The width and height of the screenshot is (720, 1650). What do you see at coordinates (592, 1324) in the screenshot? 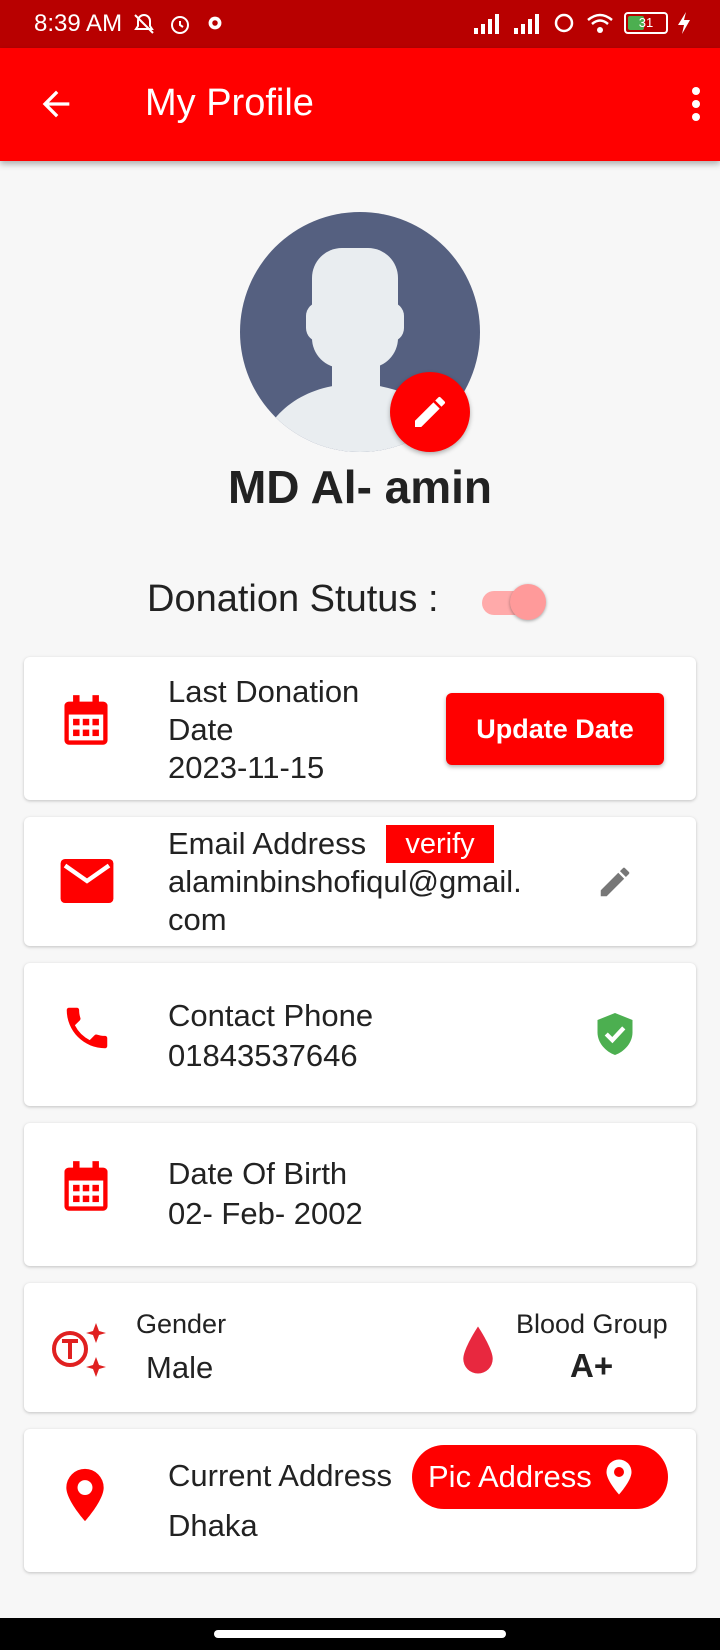
I see `blood-group-label: Blood Group` at bounding box center [592, 1324].